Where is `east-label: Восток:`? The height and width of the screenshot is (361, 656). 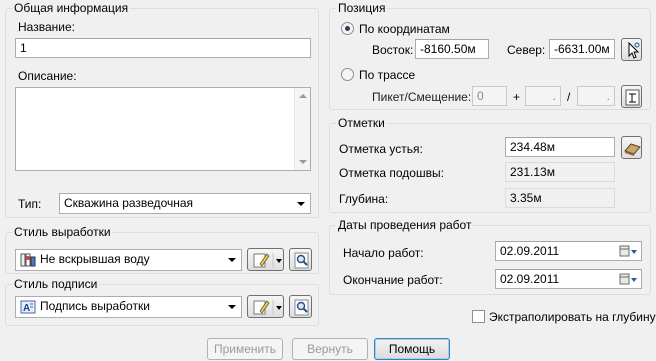 east-label: Восток: is located at coordinates (393, 50).